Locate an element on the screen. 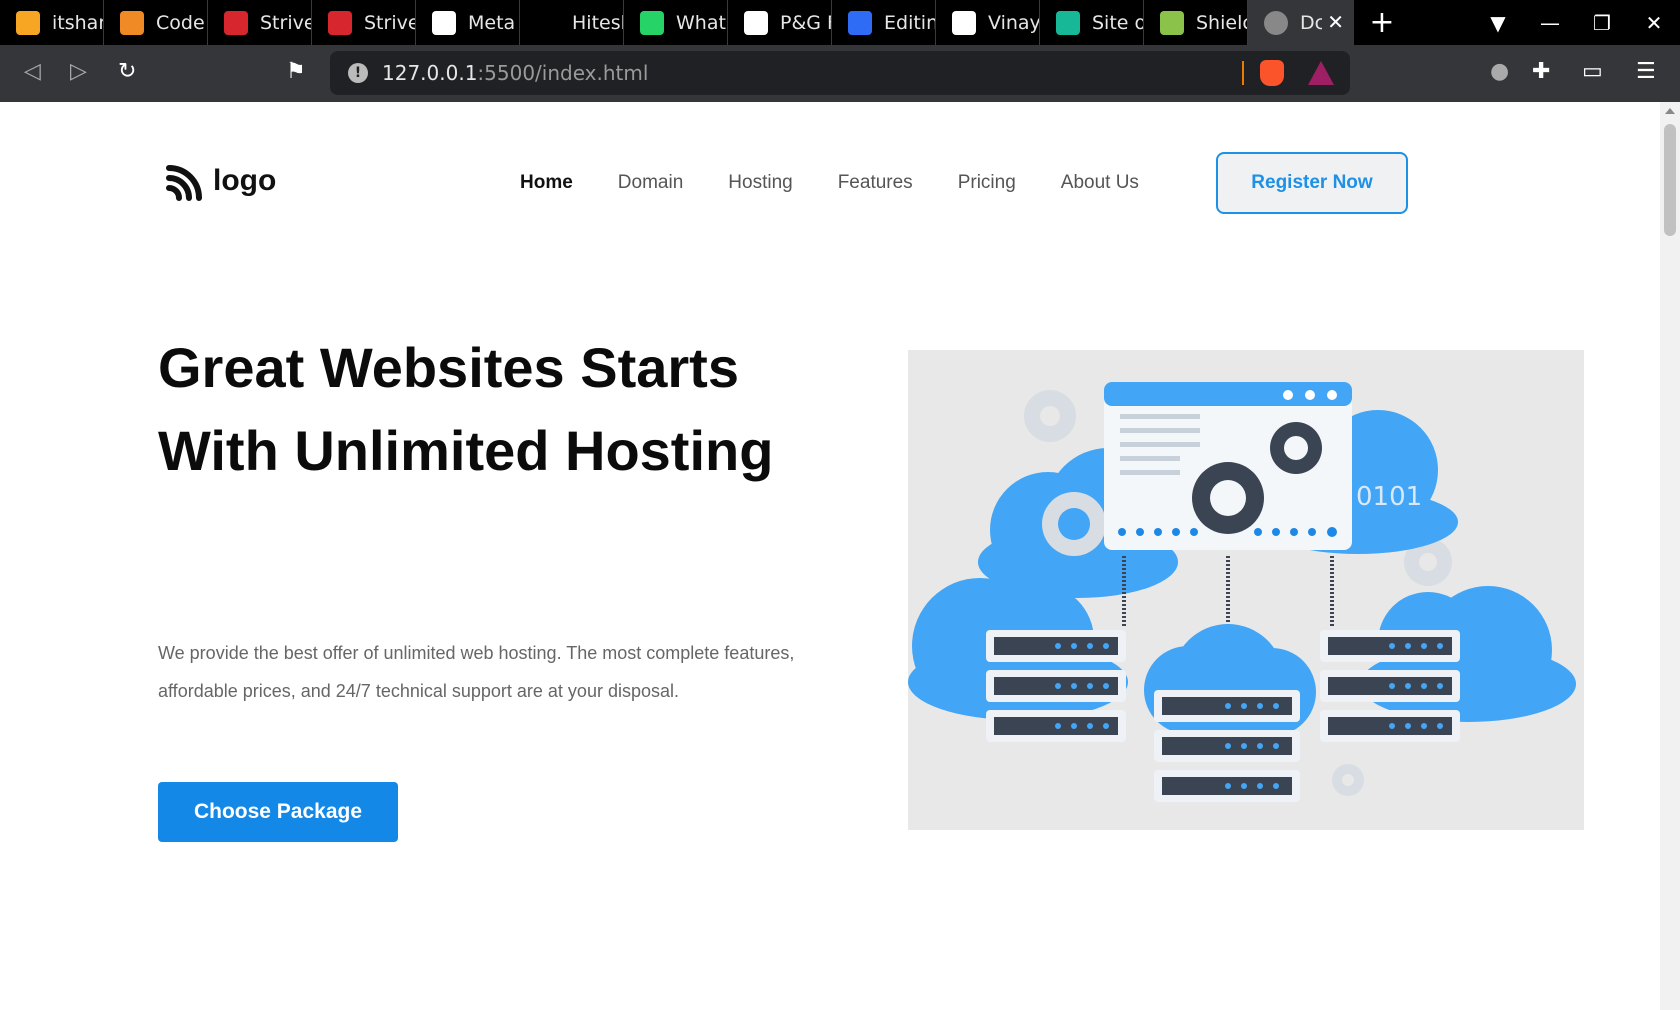 This screenshot has width=1680, height=1010. extension-icon: ● is located at coordinates (1499, 71).